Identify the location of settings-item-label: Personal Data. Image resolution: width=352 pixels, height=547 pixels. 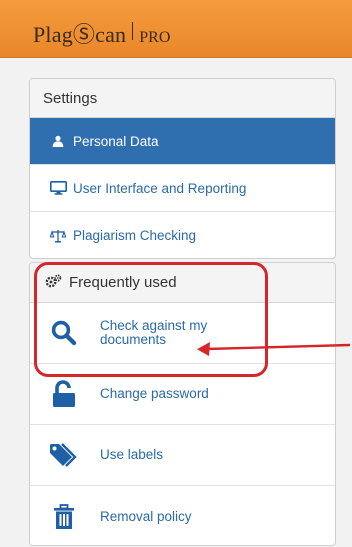
(116, 141).